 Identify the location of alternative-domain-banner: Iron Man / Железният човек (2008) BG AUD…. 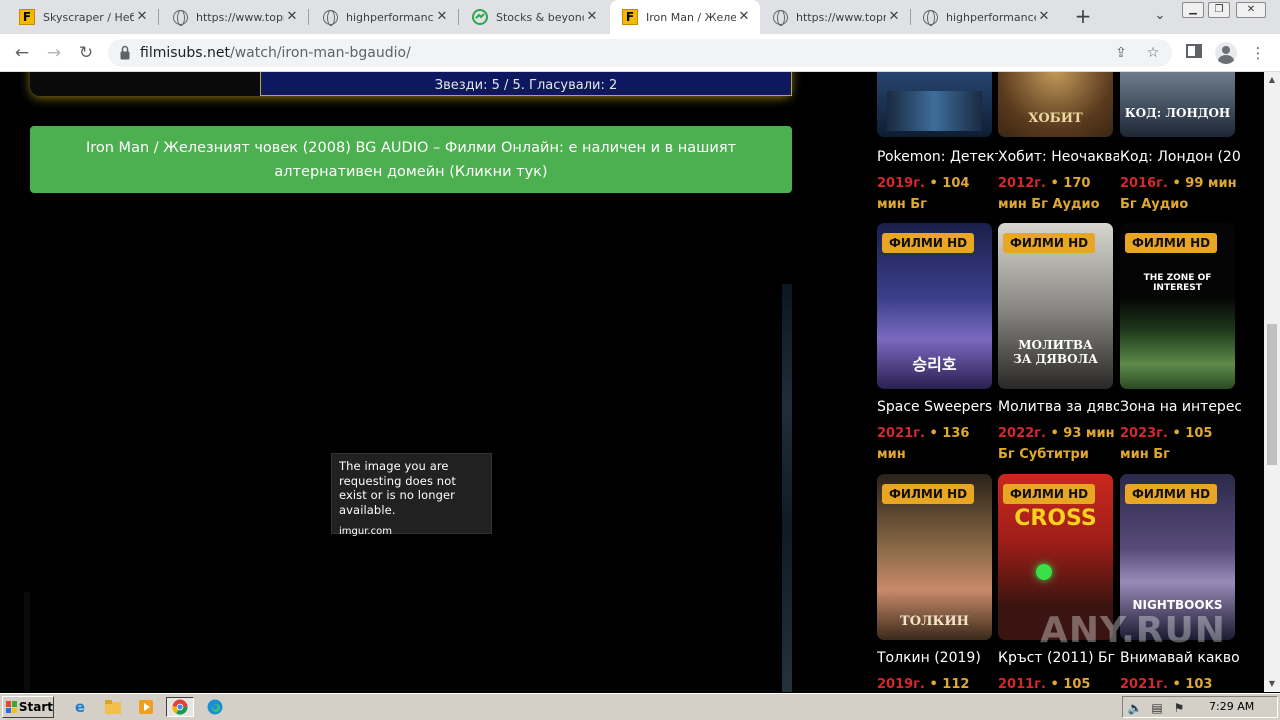
(411, 159).